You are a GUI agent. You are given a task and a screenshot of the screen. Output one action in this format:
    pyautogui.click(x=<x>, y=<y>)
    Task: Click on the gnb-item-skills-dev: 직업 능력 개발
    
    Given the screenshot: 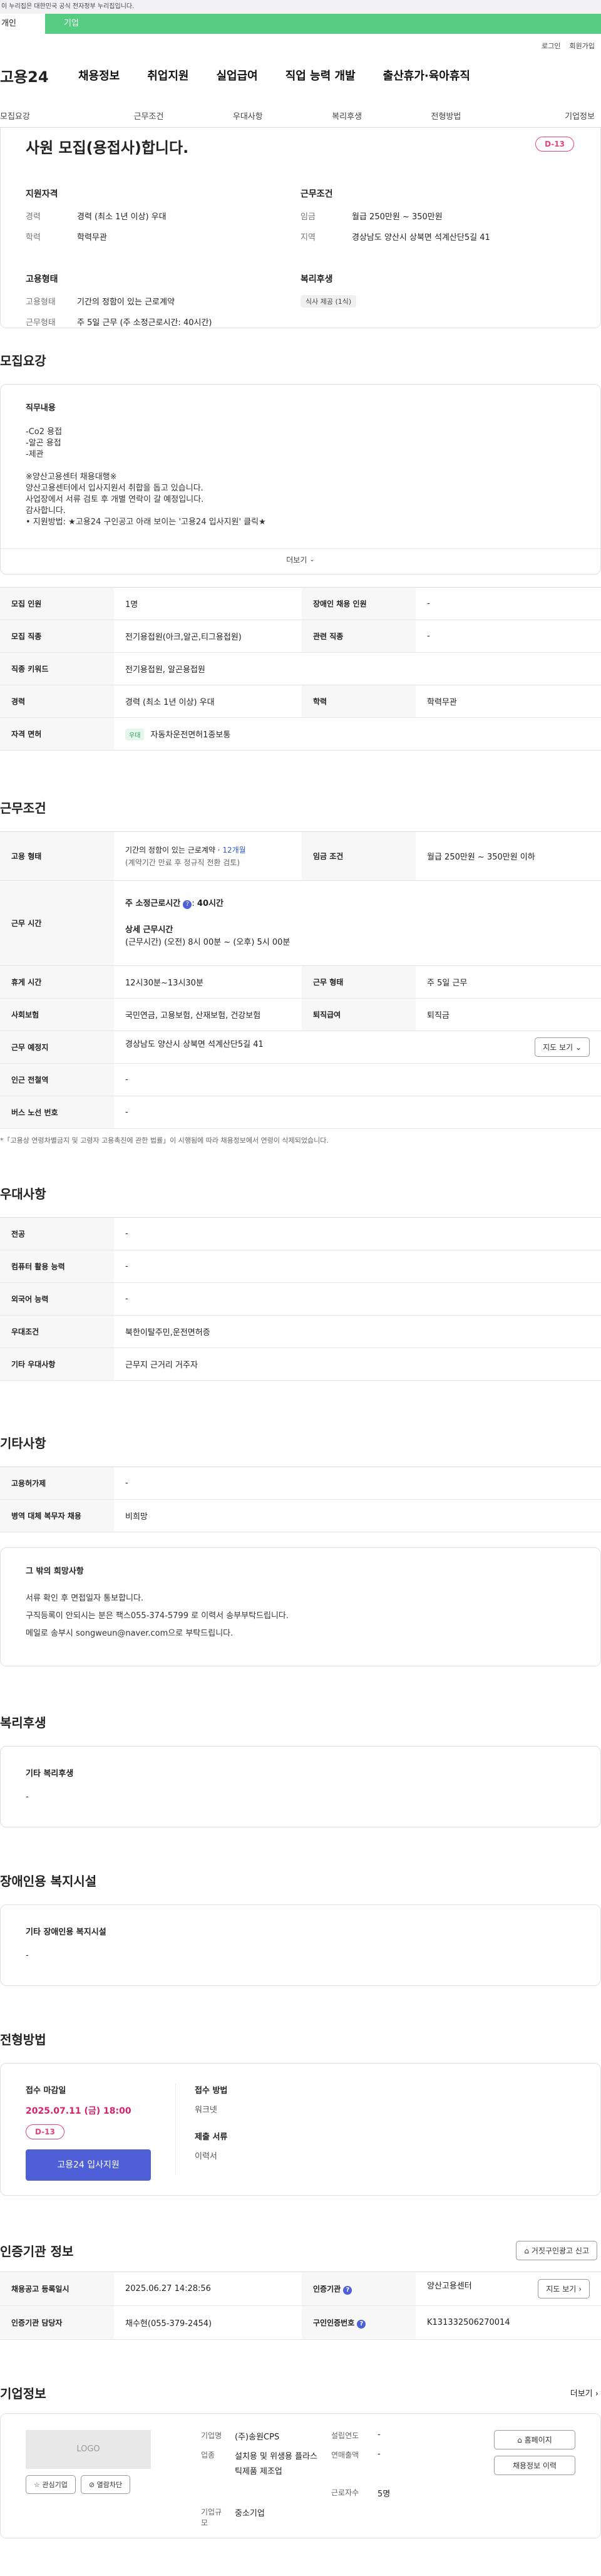 What is the action you would take?
    pyautogui.click(x=320, y=75)
    